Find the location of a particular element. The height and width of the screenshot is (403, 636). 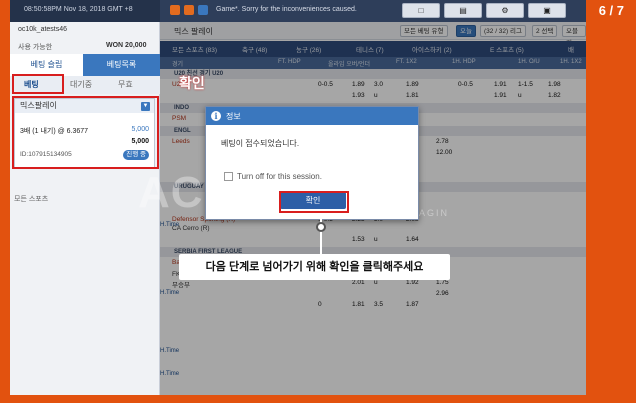

highlight-bets-tab is located at coordinates (38, 84).